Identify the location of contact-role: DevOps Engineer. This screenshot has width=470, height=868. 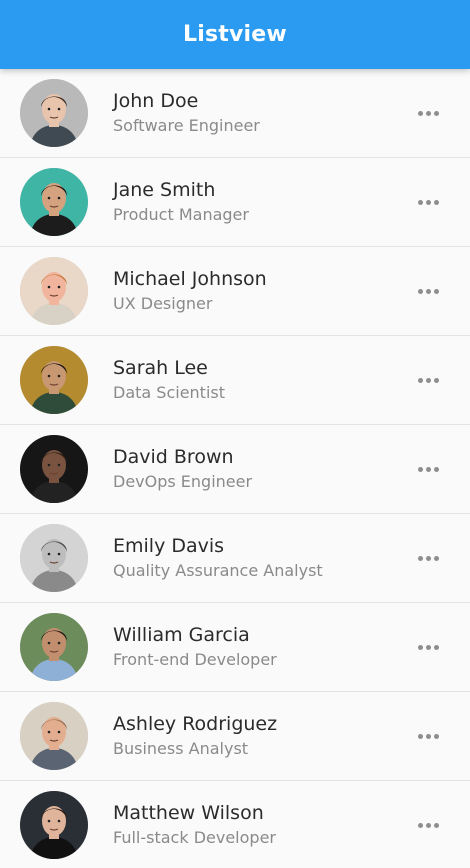
(183, 481).